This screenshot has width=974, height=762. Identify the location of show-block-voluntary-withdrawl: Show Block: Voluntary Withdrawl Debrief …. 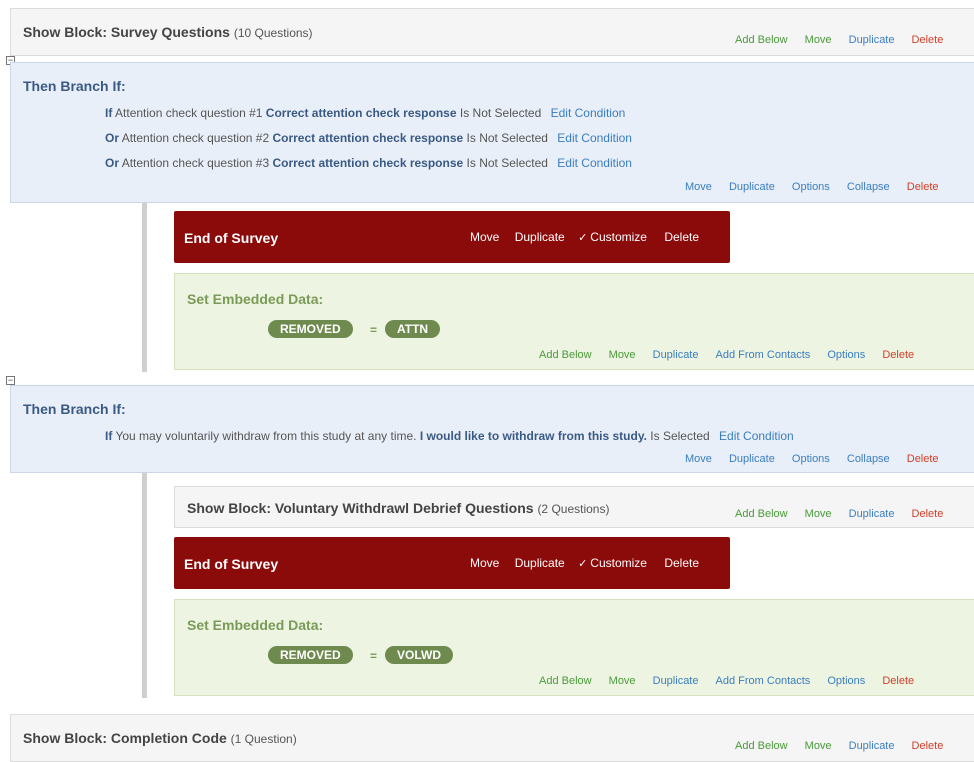
(574, 507).